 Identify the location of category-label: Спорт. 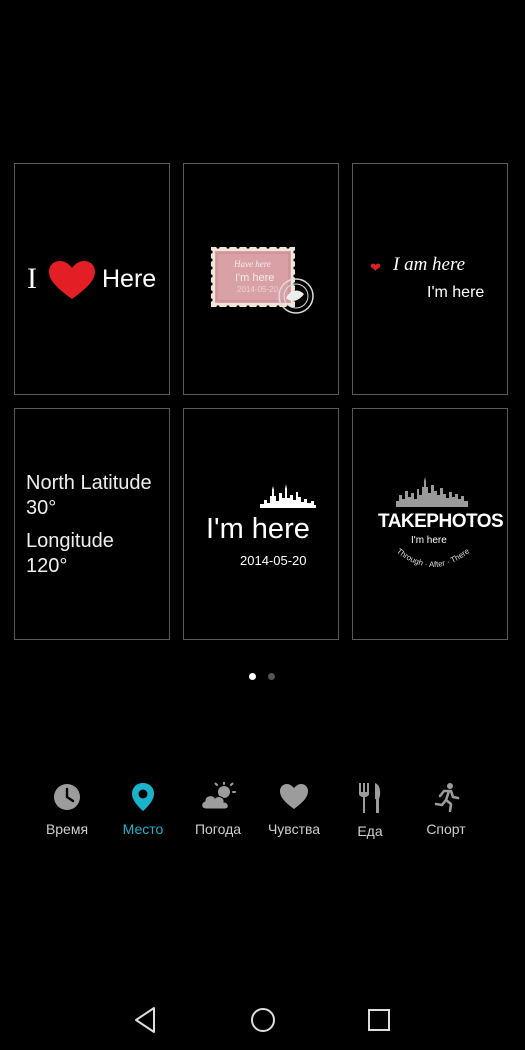
(446, 829).